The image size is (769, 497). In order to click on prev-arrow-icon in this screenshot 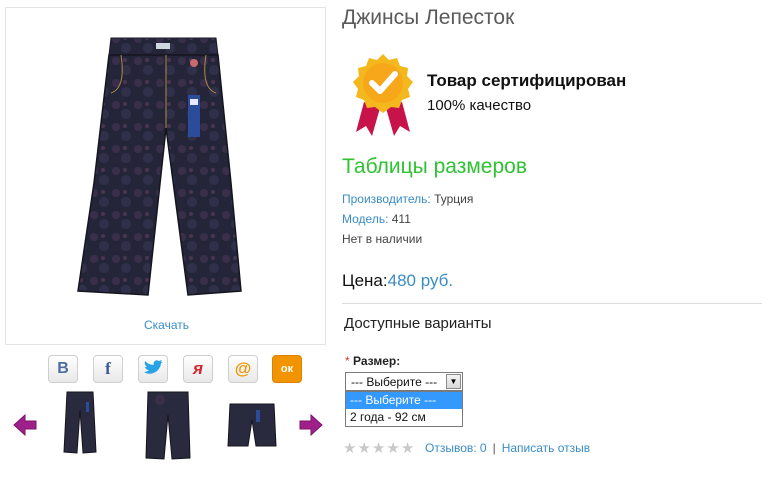, I will do `click(25, 425)`.